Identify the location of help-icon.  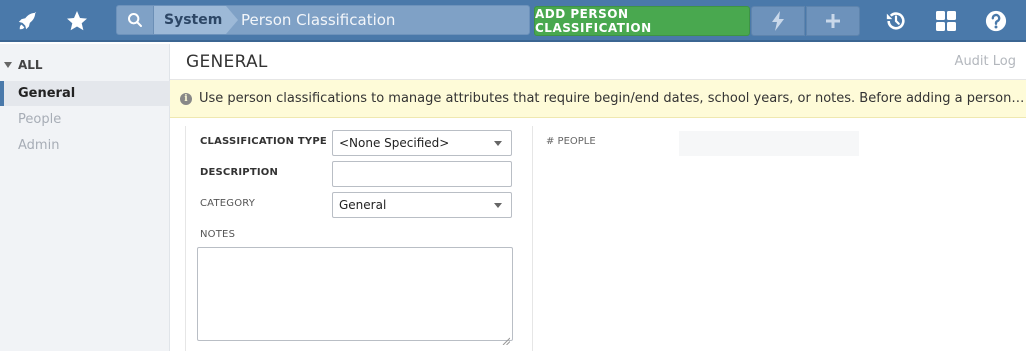
(996, 21).